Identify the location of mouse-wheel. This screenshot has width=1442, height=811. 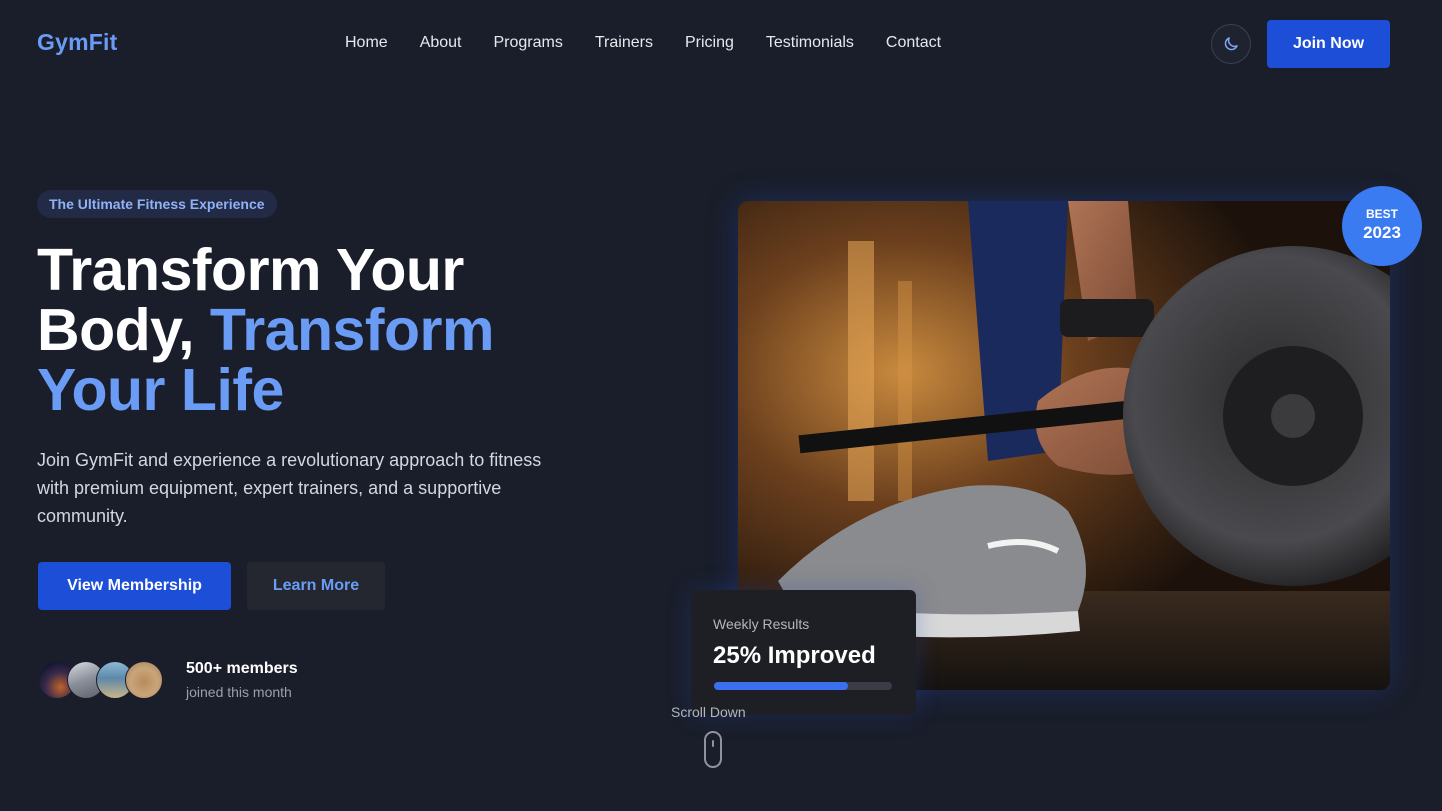
(713, 743).